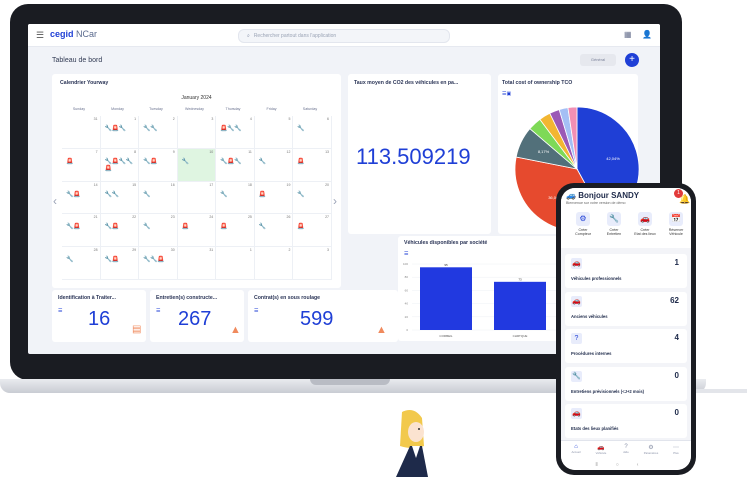 Image resolution: width=747 pixels, height=477 pixels. I want to click on calendar-day-cell: 18 🔧, so click(235, 198).